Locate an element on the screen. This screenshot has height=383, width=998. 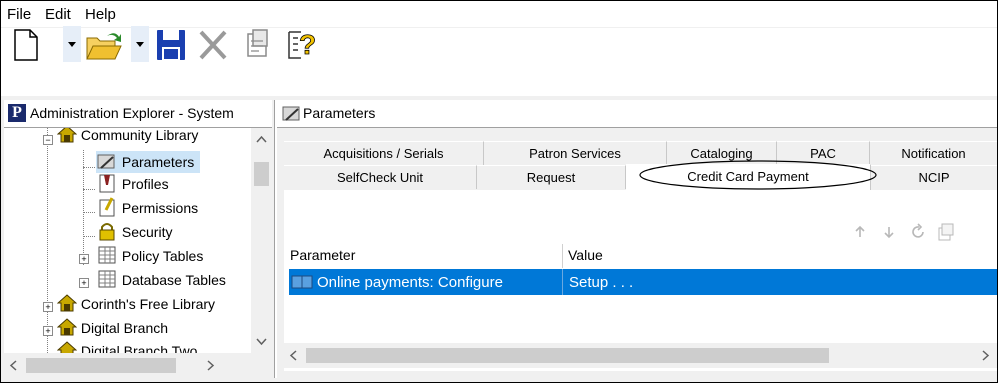
tab-label: Request is located at coordinates (551, 177).